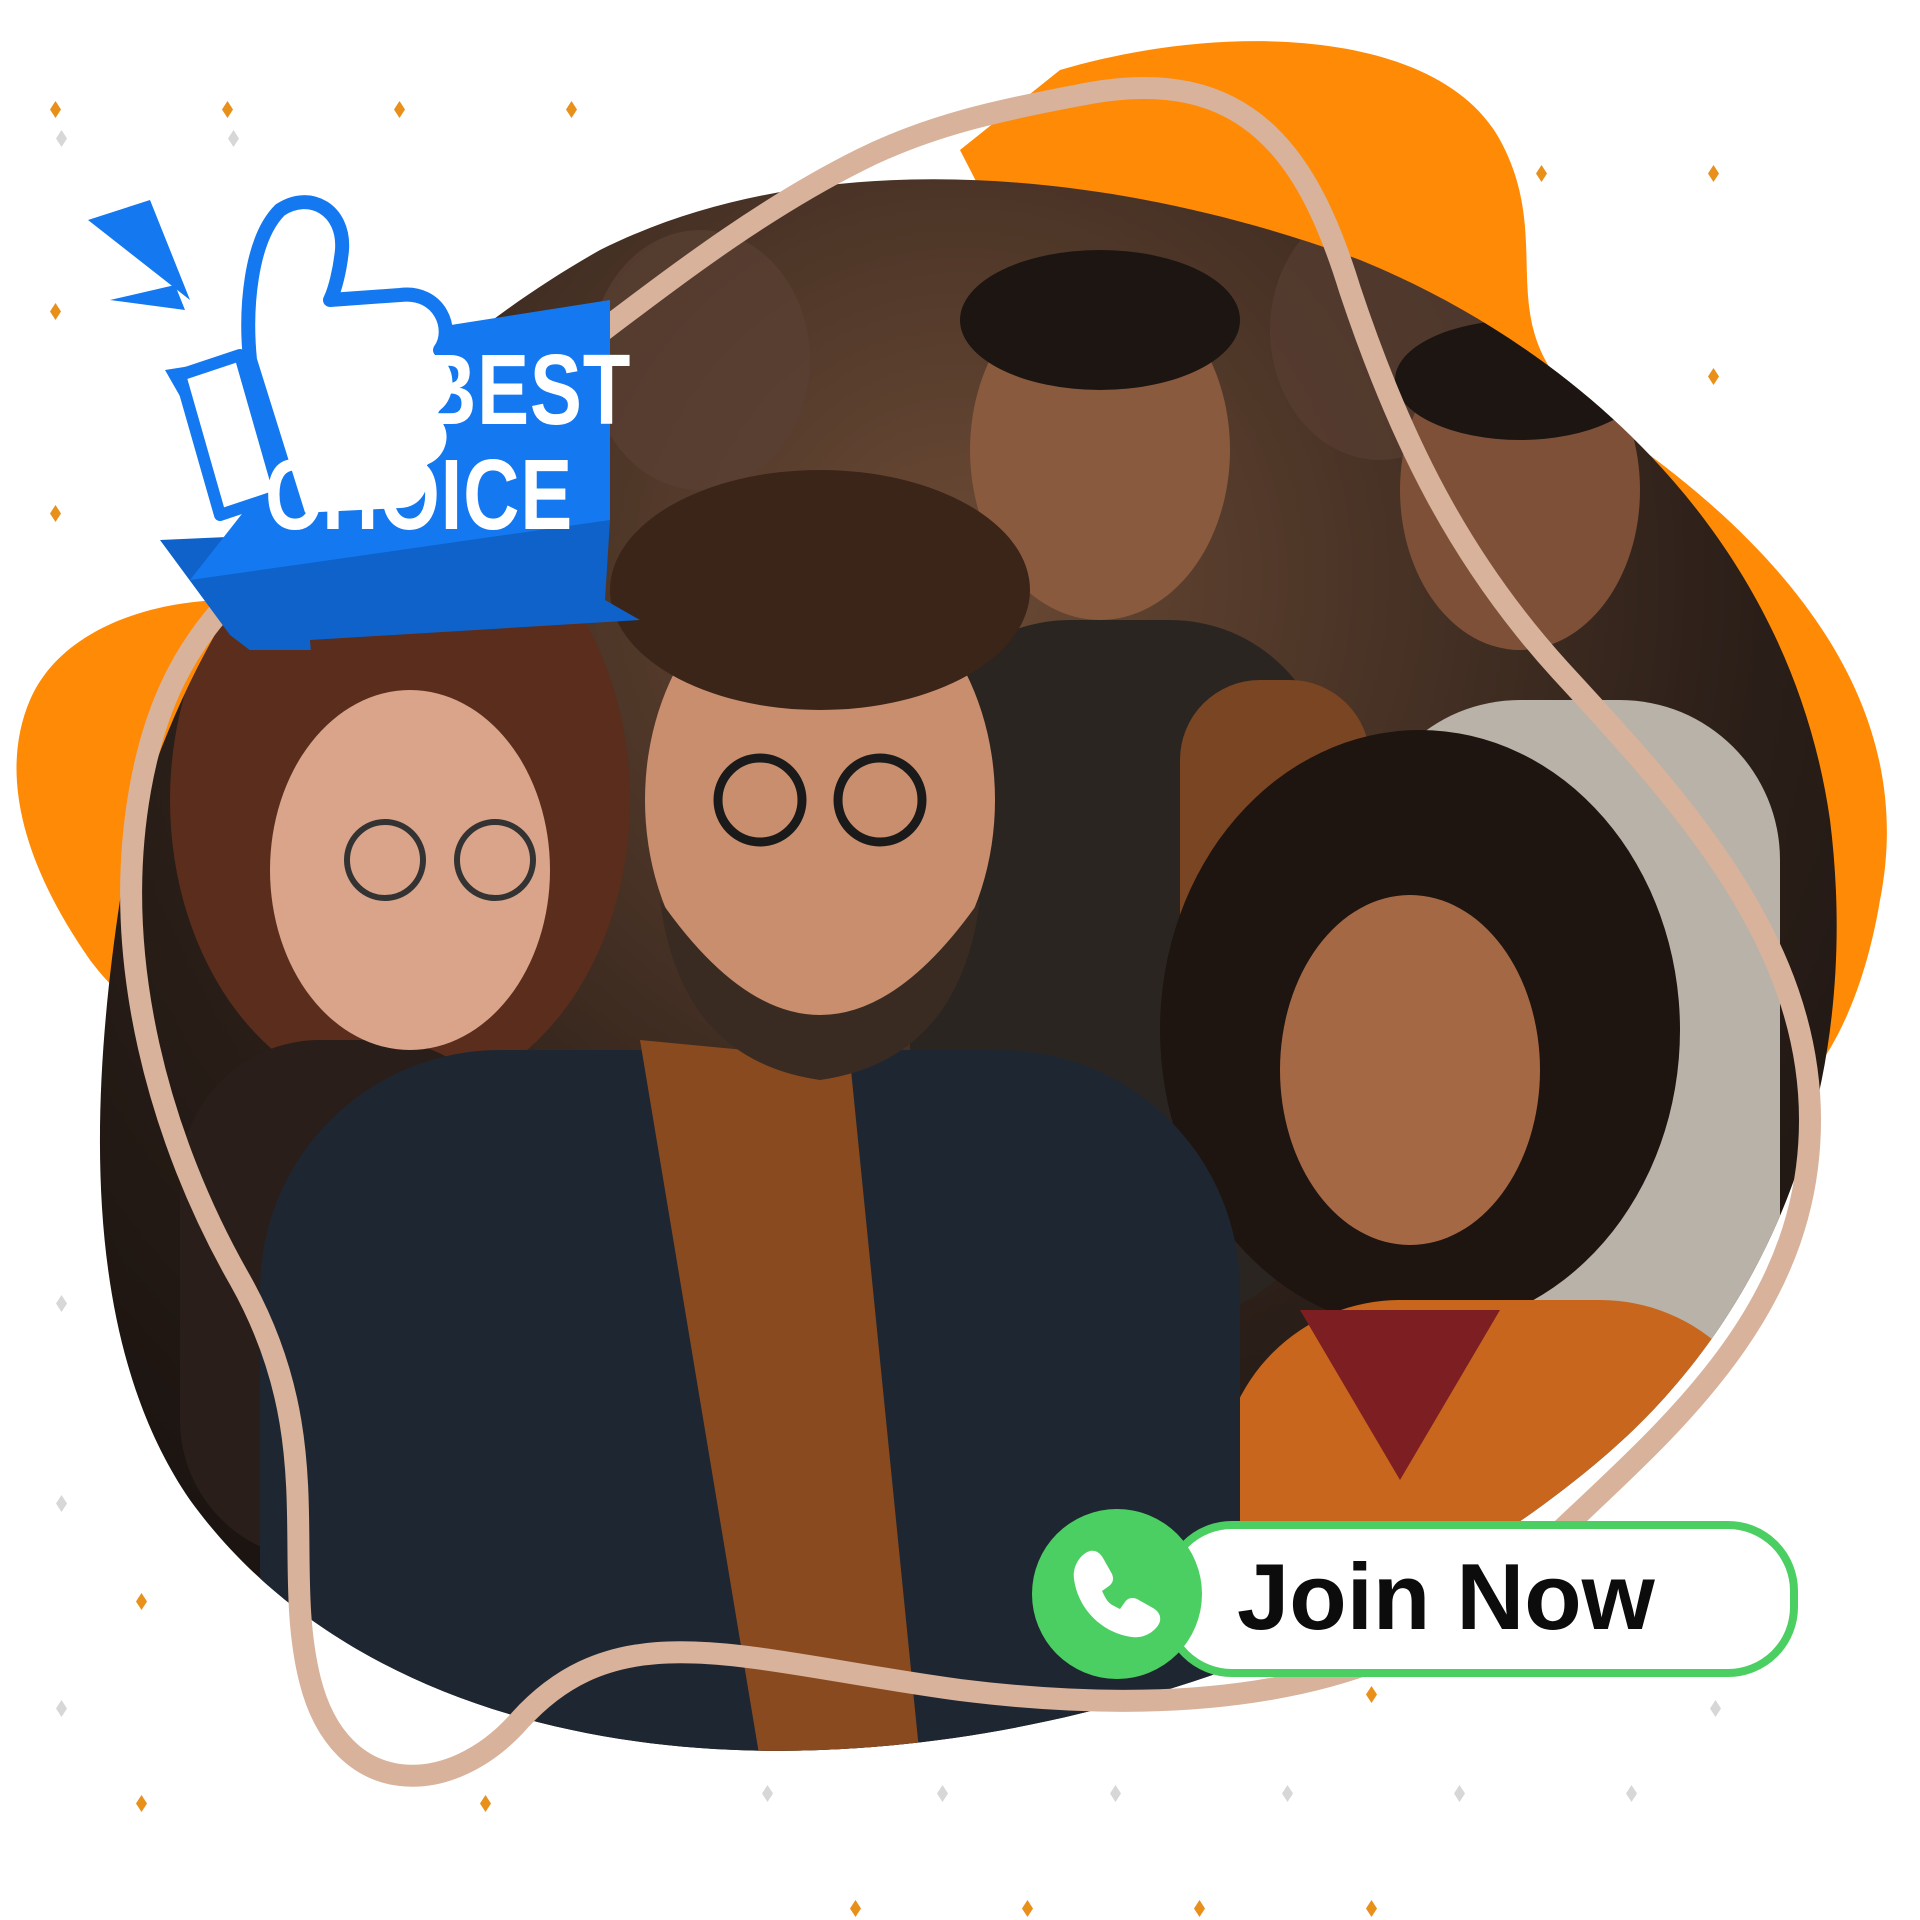 The height and width of the screenshot is (1920, 1920). I want to click on phone-icon, so click(1117, 1594).